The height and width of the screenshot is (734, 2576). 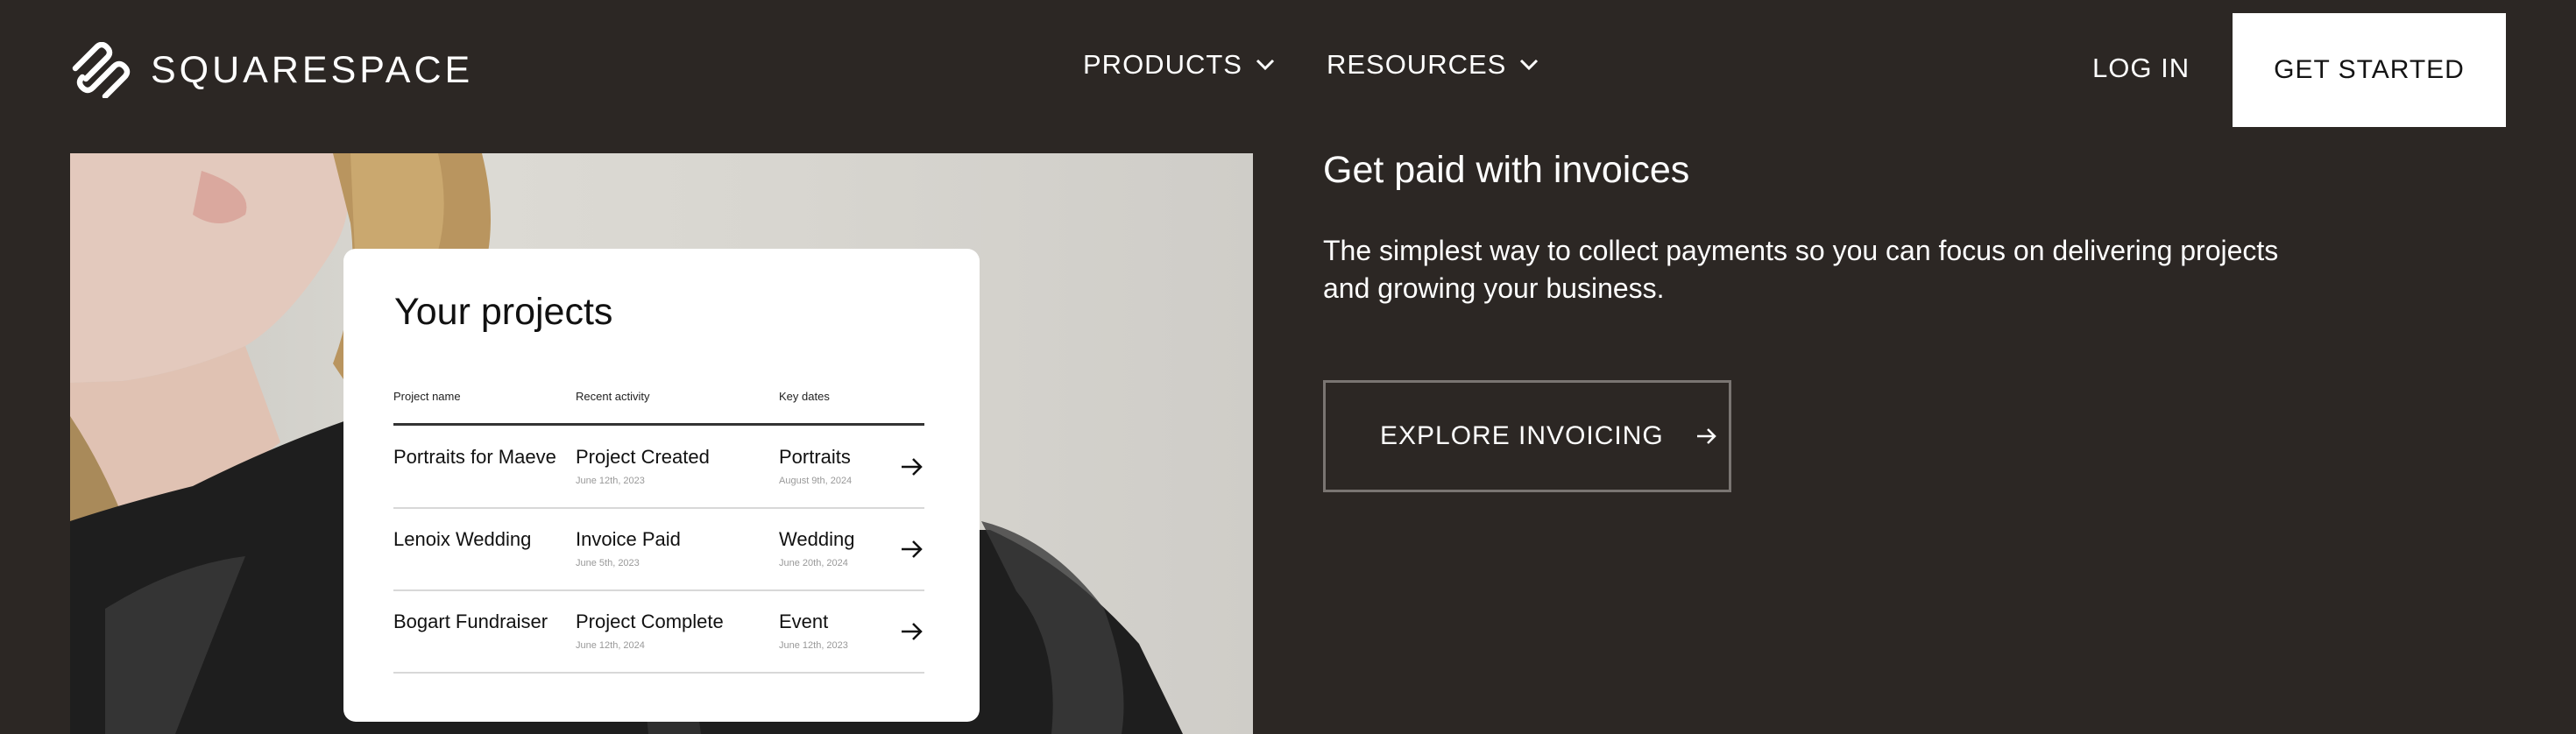 I want to click on column-header-recent-activity: Recent activity, so click(x=613, y=396).